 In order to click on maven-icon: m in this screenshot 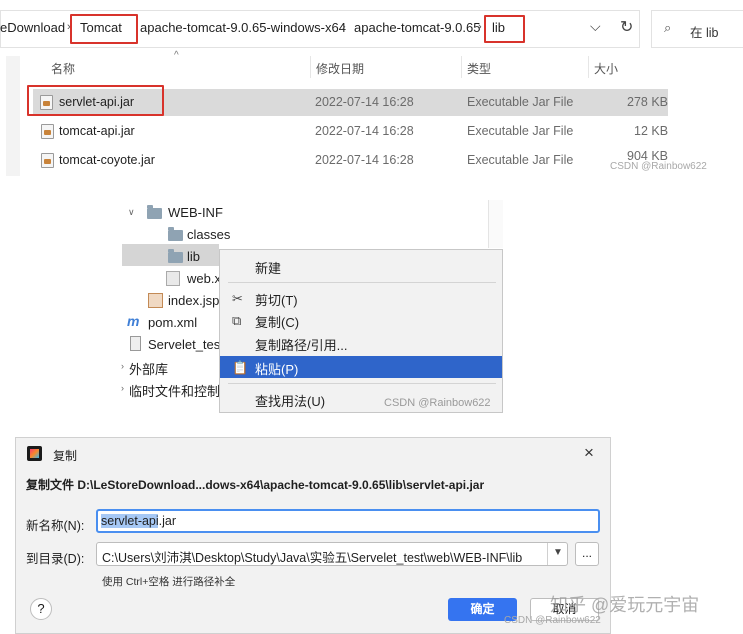, I will do `click(133, 321)`.